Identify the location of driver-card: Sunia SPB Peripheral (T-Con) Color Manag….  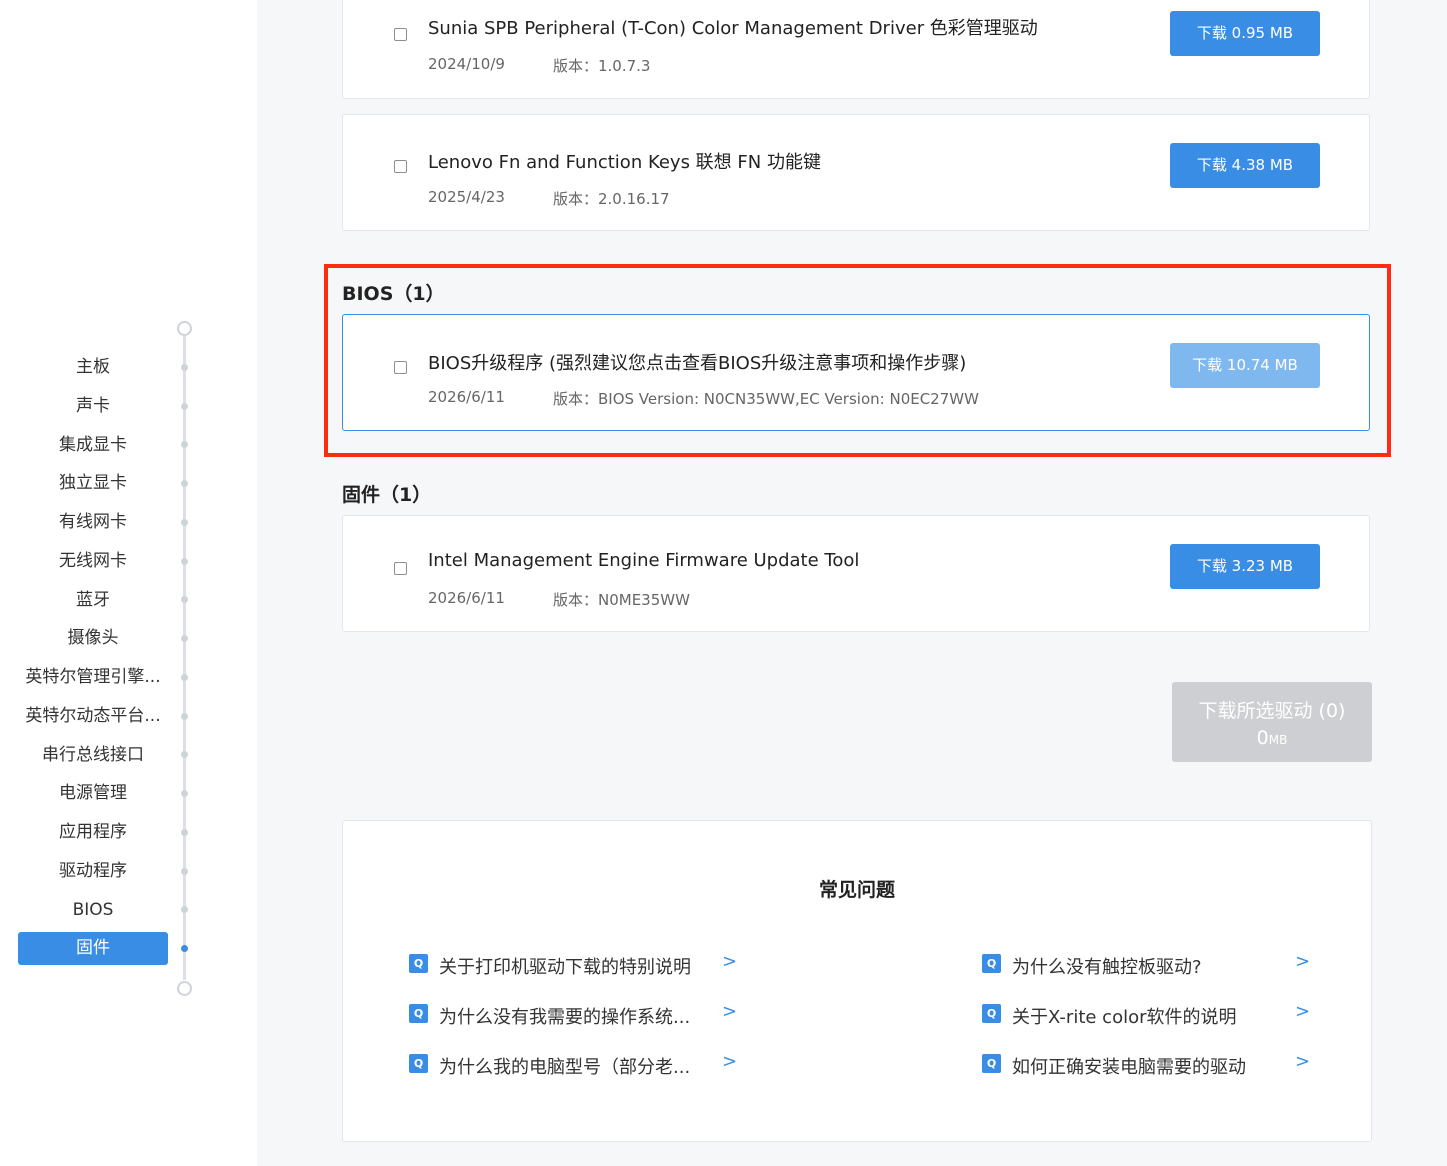
(856, 49).